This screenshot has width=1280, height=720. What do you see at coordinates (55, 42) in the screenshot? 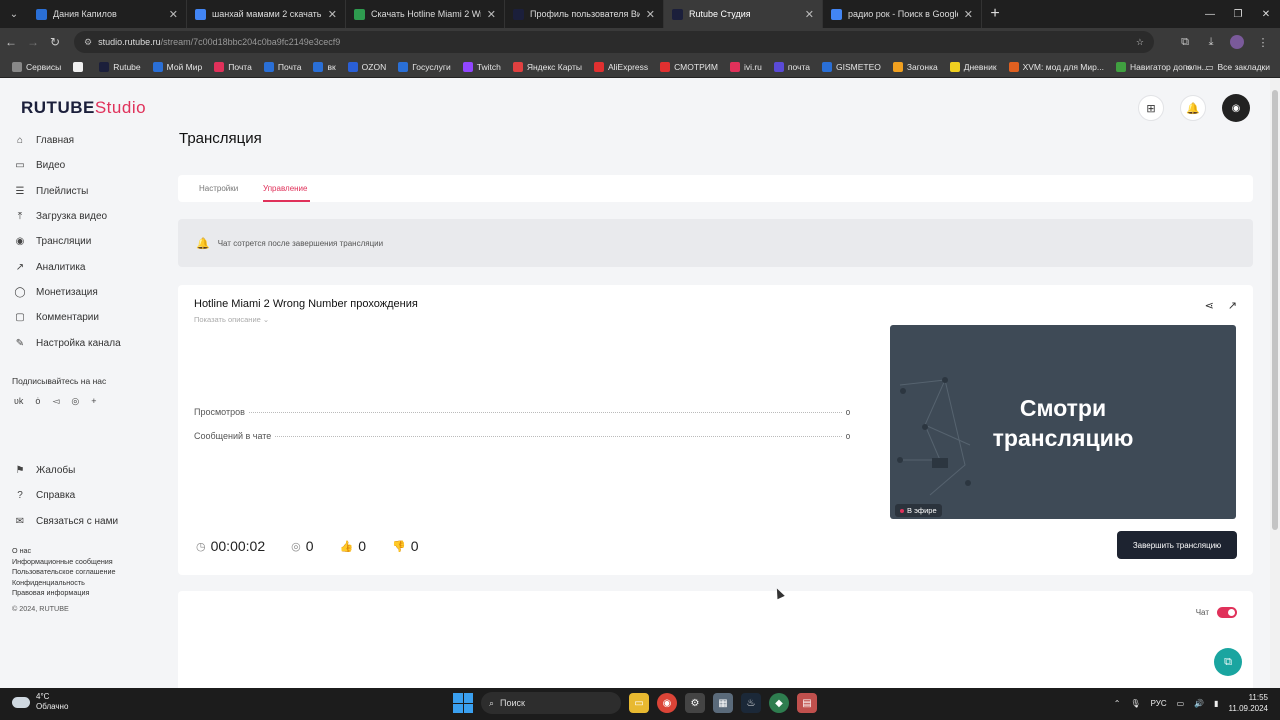
I see `reload-icon: ↻` at bounding box center [55, 42].